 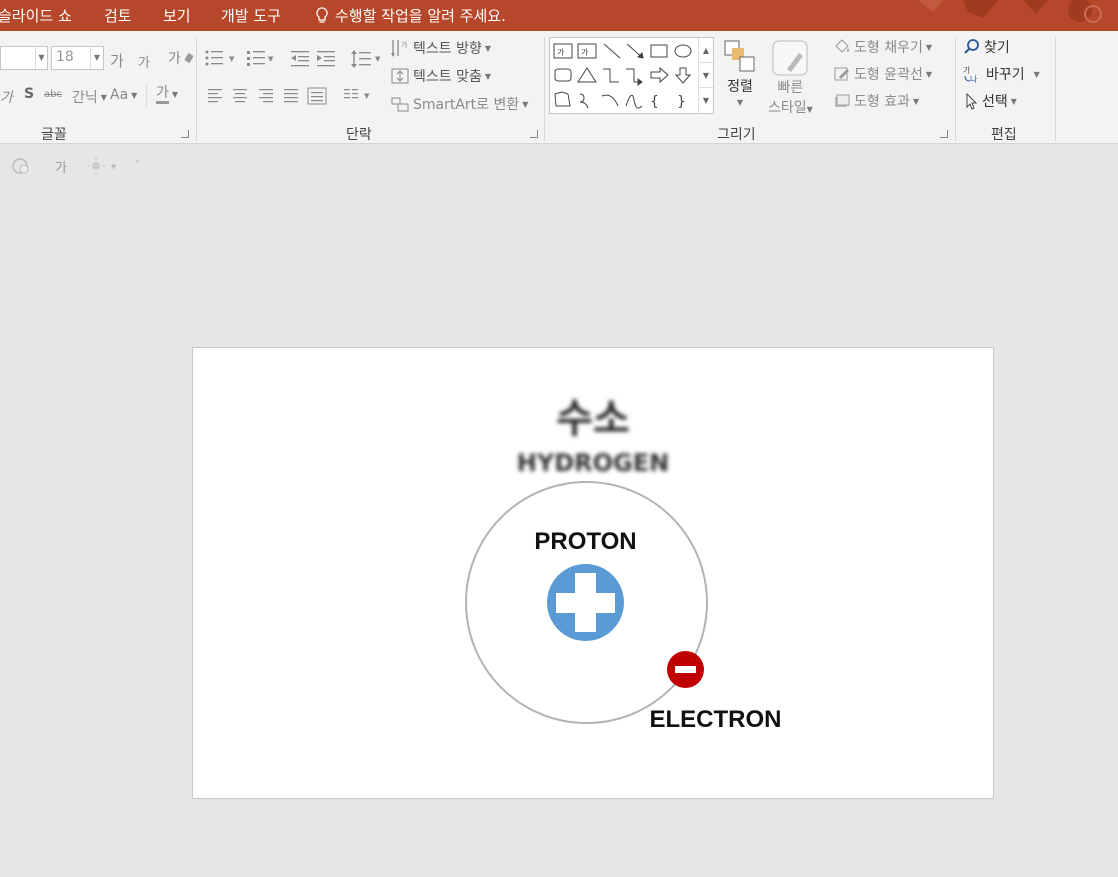 I want to click on text-direction-button: 가 텍스트 방향 ▼, so click(x=440, y=48).